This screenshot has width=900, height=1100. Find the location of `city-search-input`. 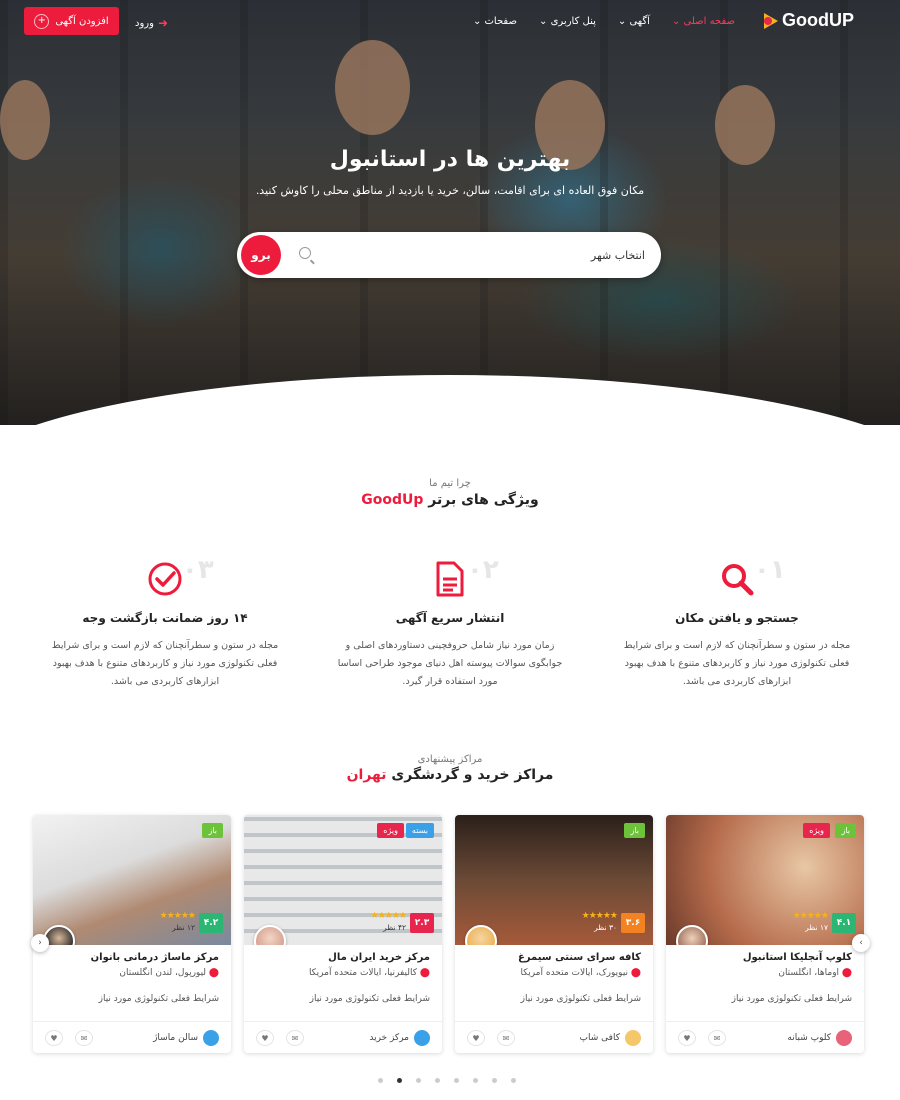

city-search-input is located at coordinates (495, 255).